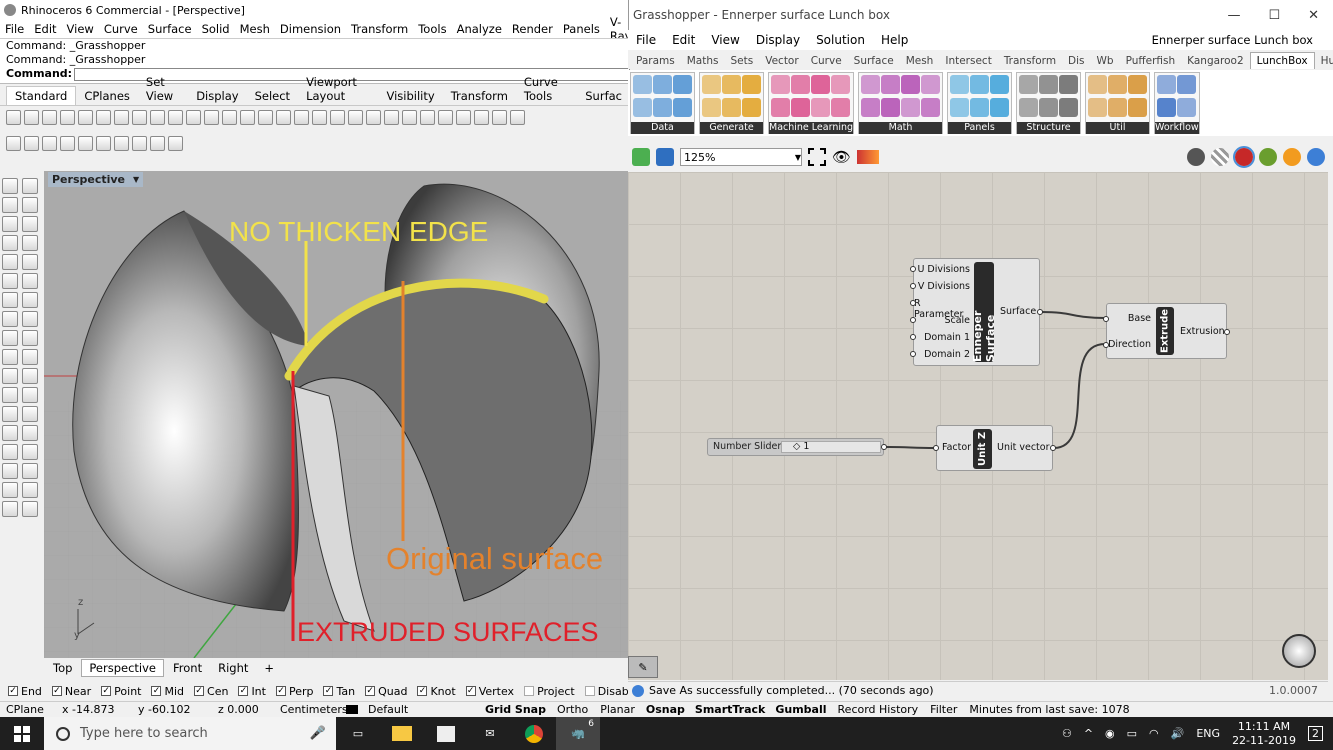 Image resolution: width=1333 pixels, height=750 pixels. Describe the element at coordinates (30, 281) in the screenshot. I see `loft-icon` at that location.